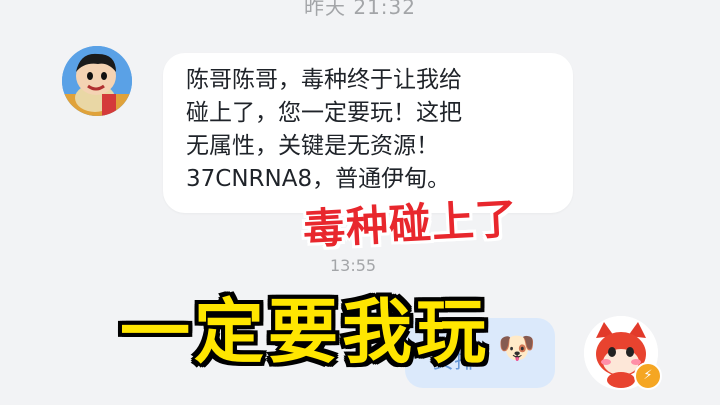  What do you see at coordinates (353, 265) in the screenshot?
I see `timestamp-mid: 13:55` at bounding box center [353, 265].